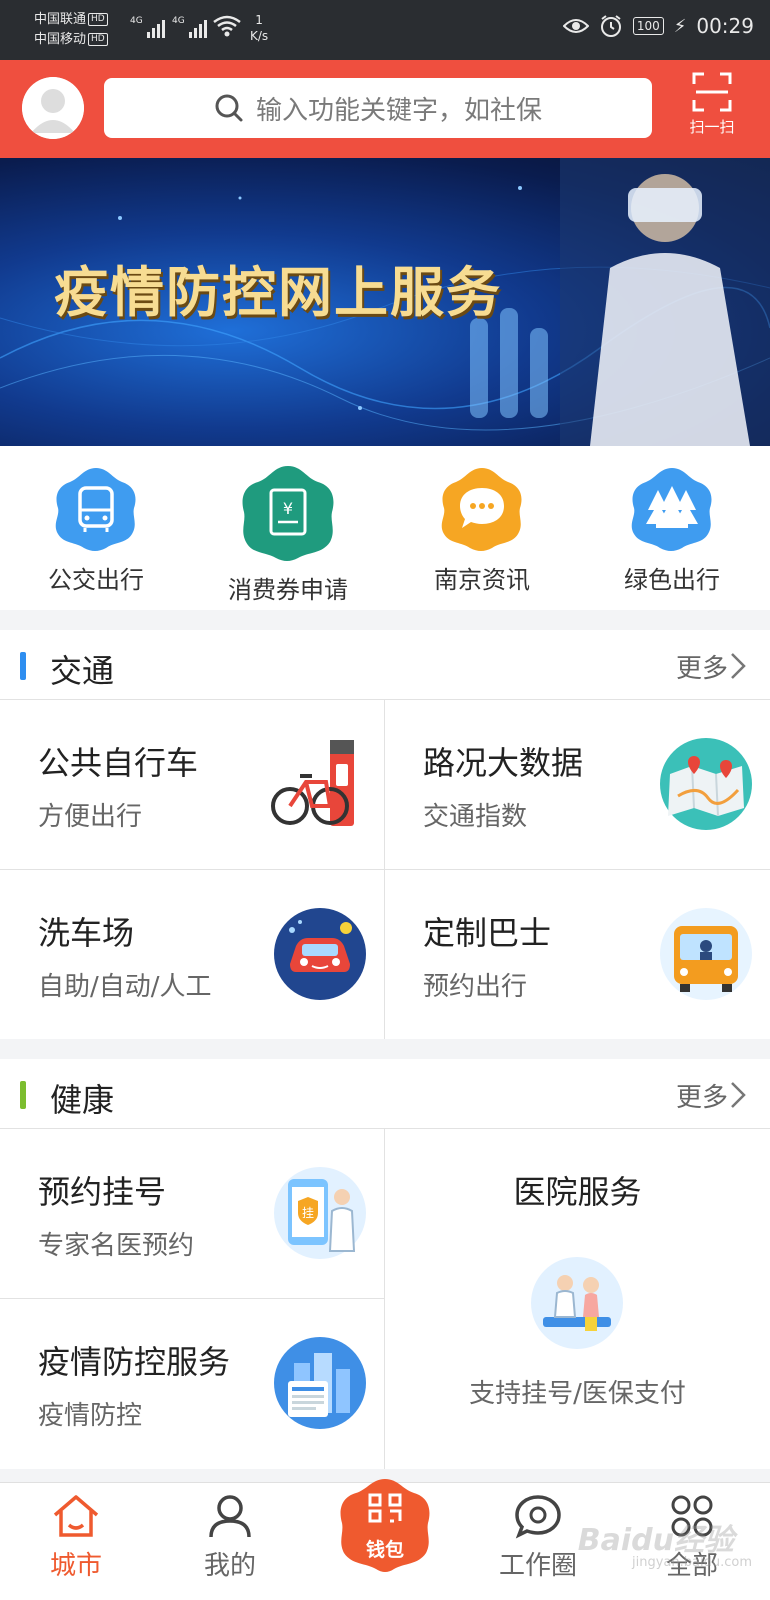  I want to click on quick-service-label: 绿色出行, so click(672, 580).